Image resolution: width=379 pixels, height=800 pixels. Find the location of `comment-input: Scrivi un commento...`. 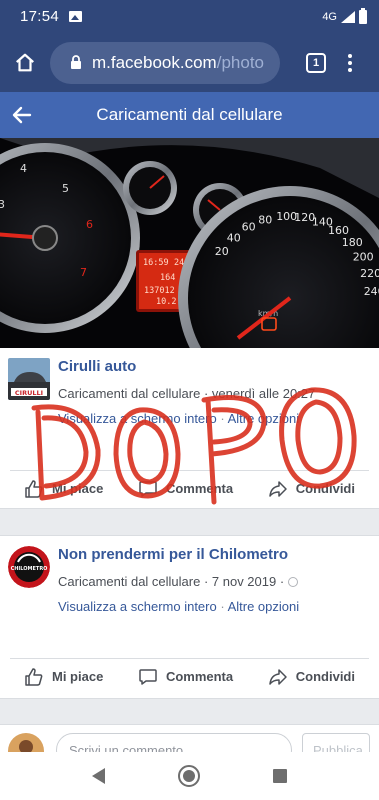

comment-input: Scrivi un commento... is located at coordinates (174, 742).